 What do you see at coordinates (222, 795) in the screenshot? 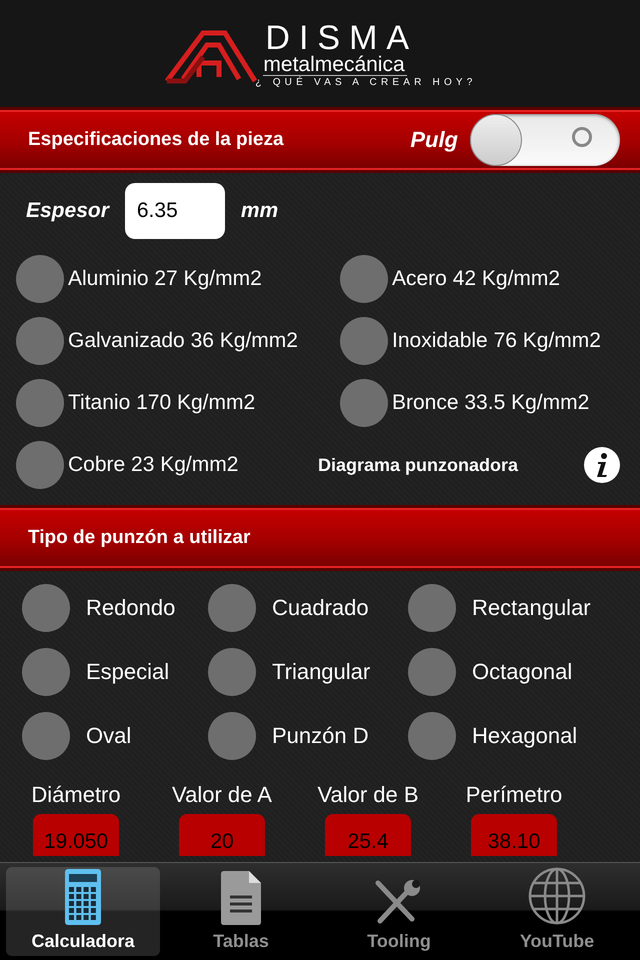
I see `result-label: Valor de A` at bounding box center [222, 795].